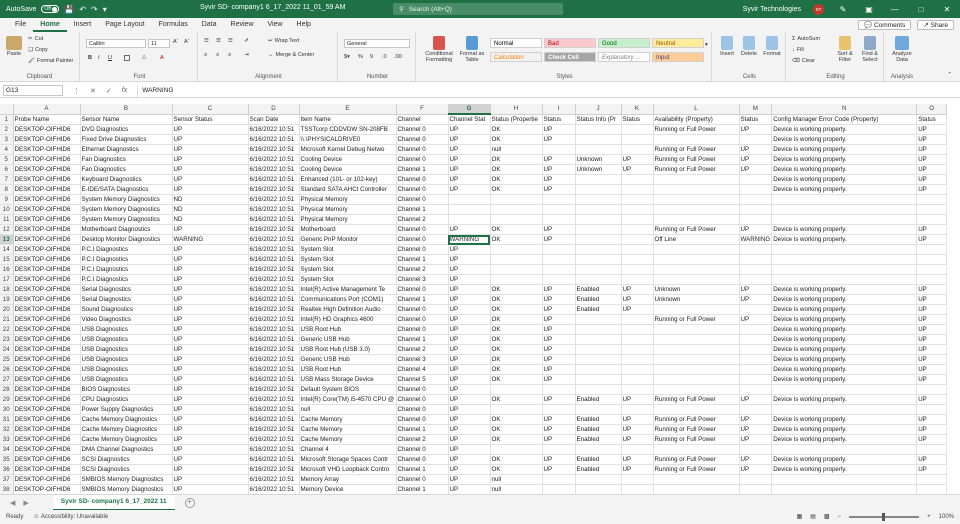  I want to click on cell: Enabled, so click(598, 289).